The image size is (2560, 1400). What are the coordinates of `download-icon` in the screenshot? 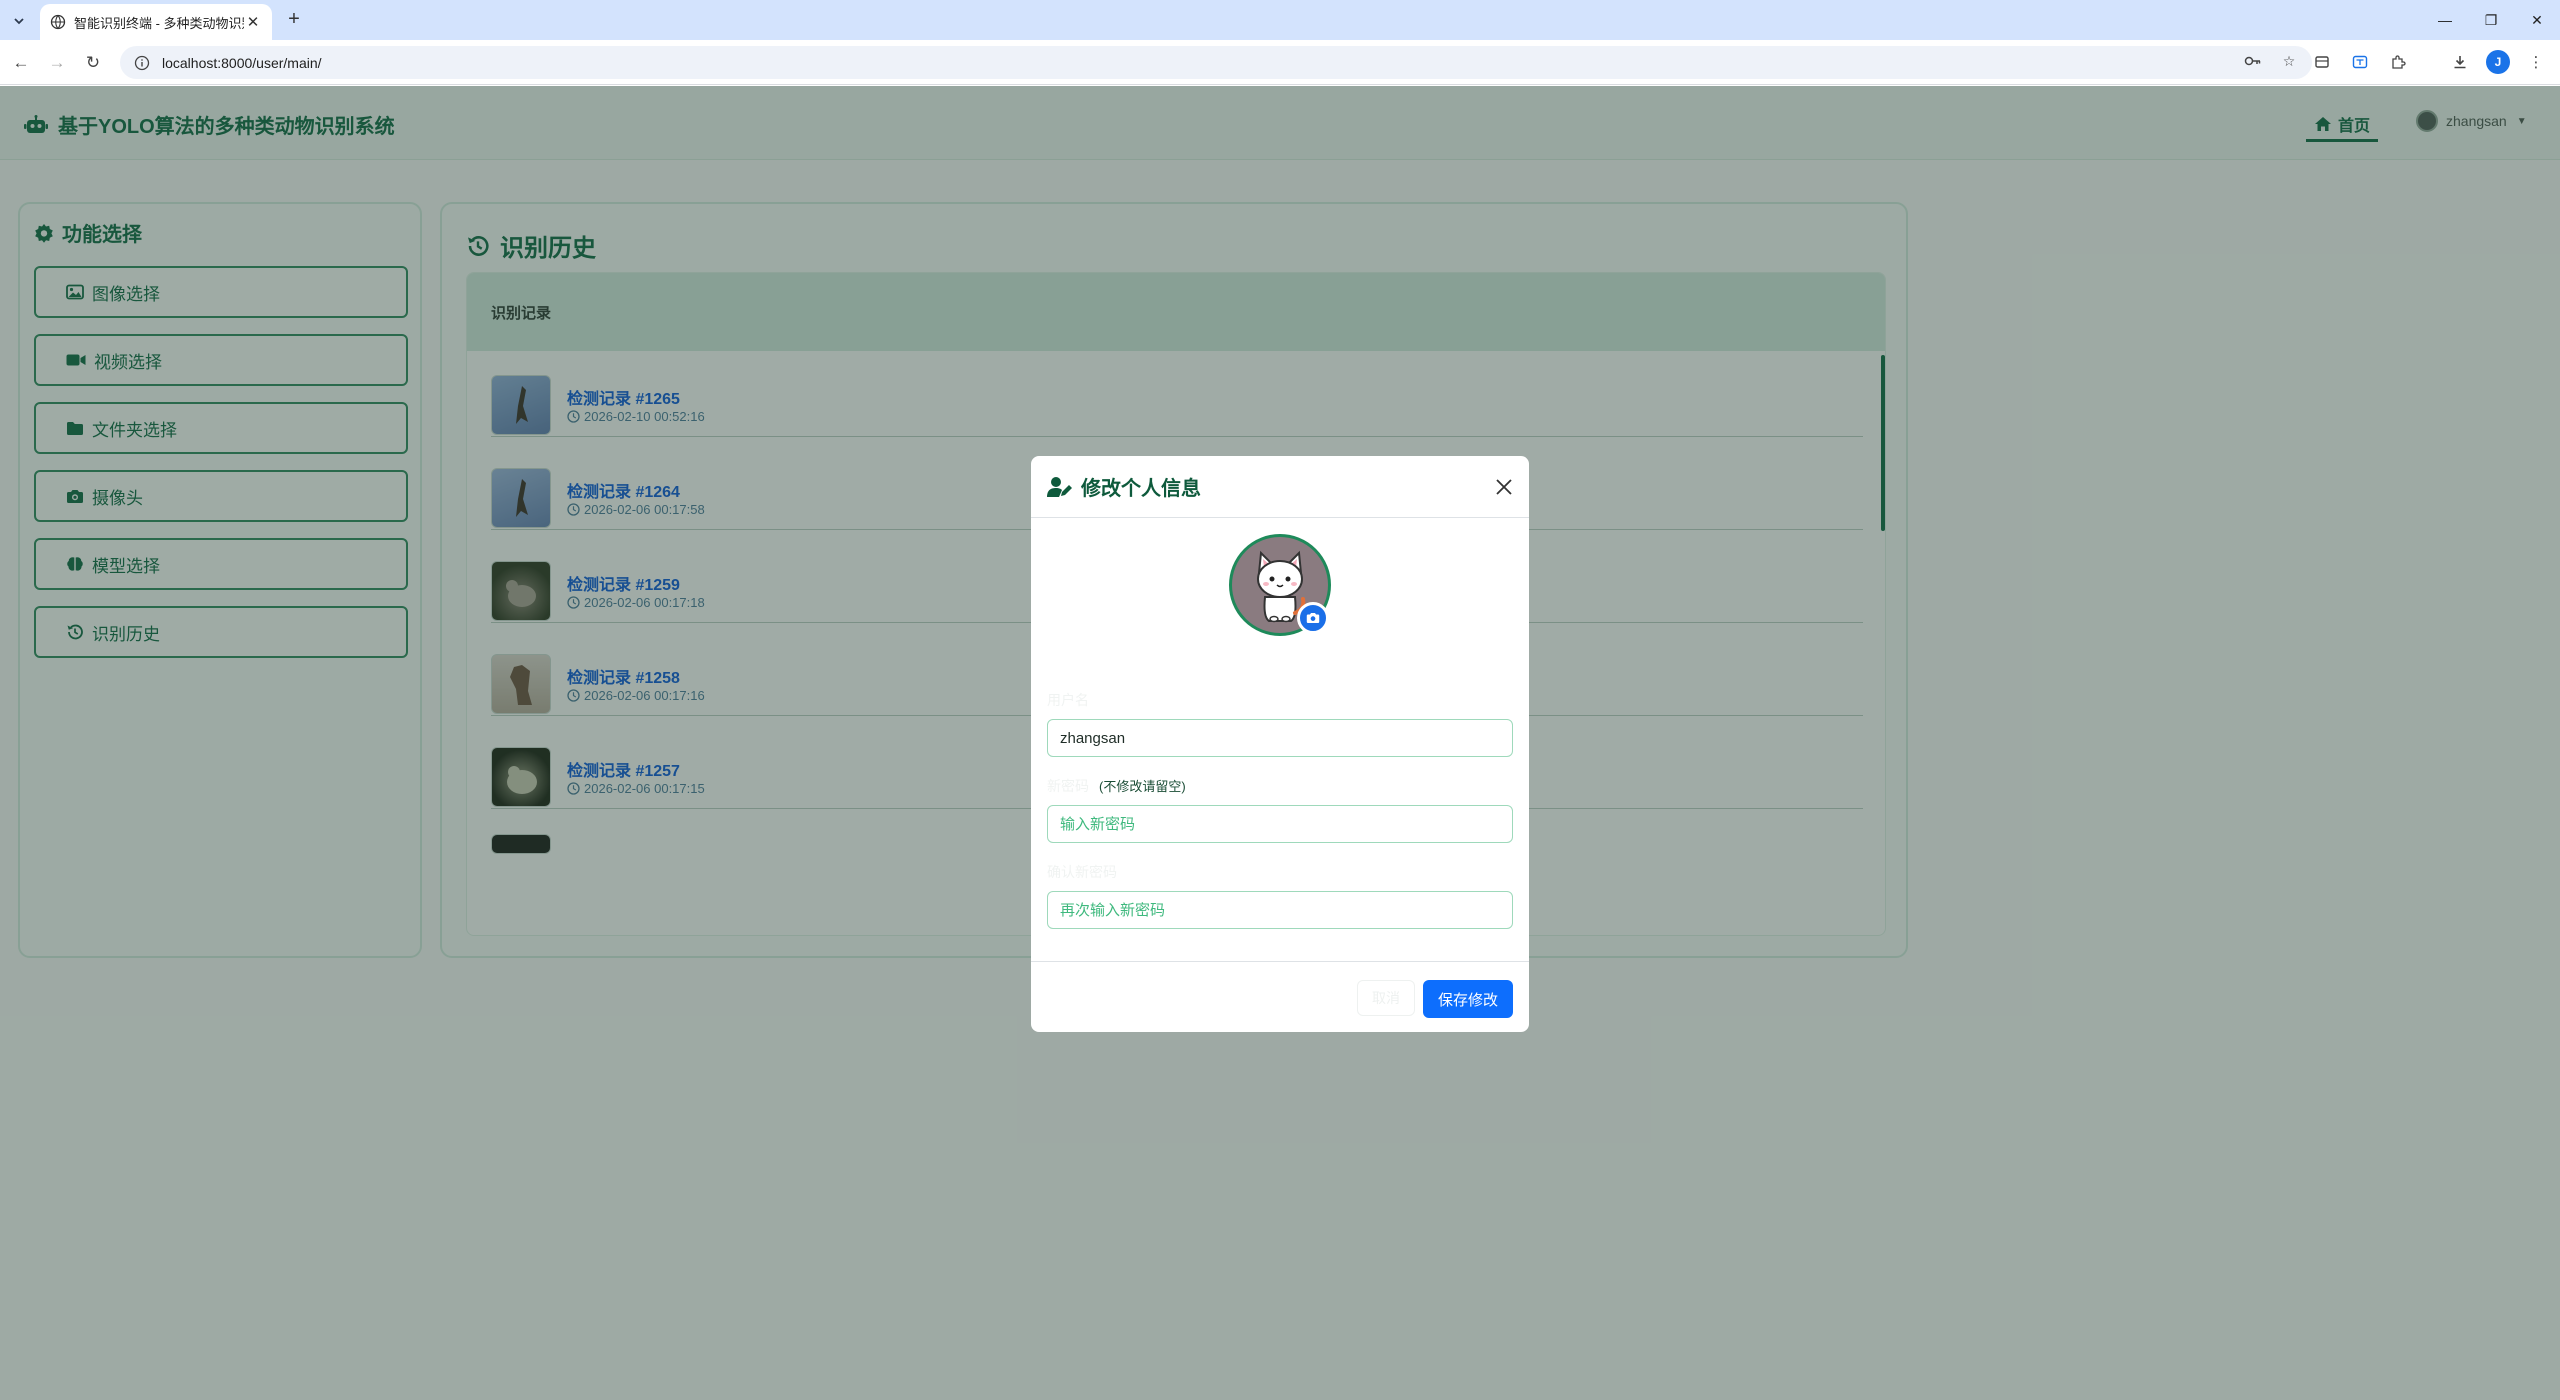 It's located at (2460, 62).